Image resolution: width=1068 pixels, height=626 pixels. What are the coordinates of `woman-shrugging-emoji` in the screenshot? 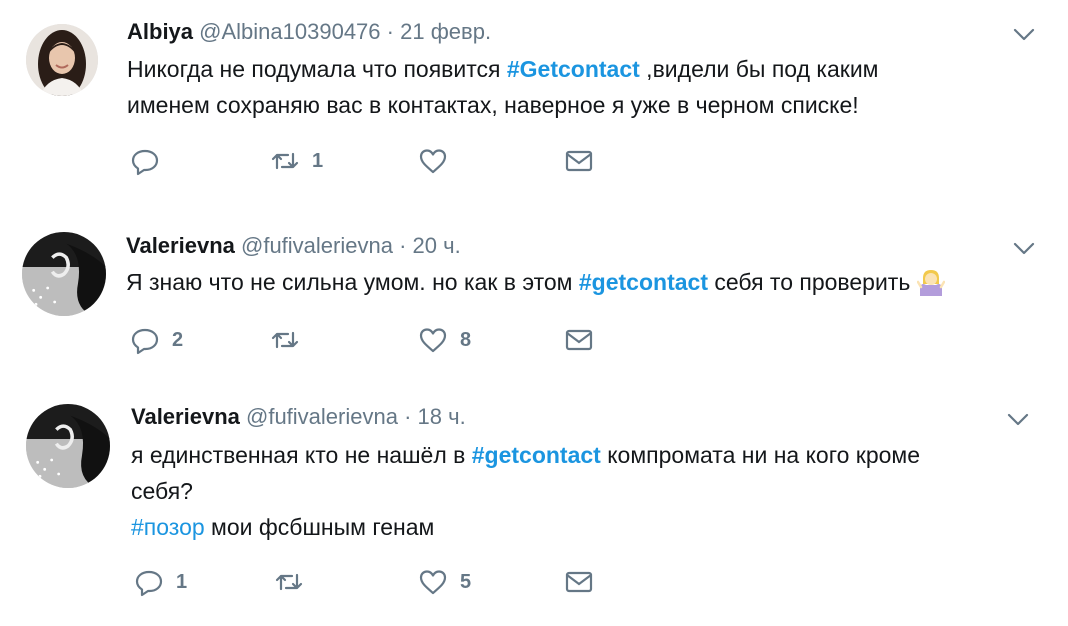 It's located at (930, 282).